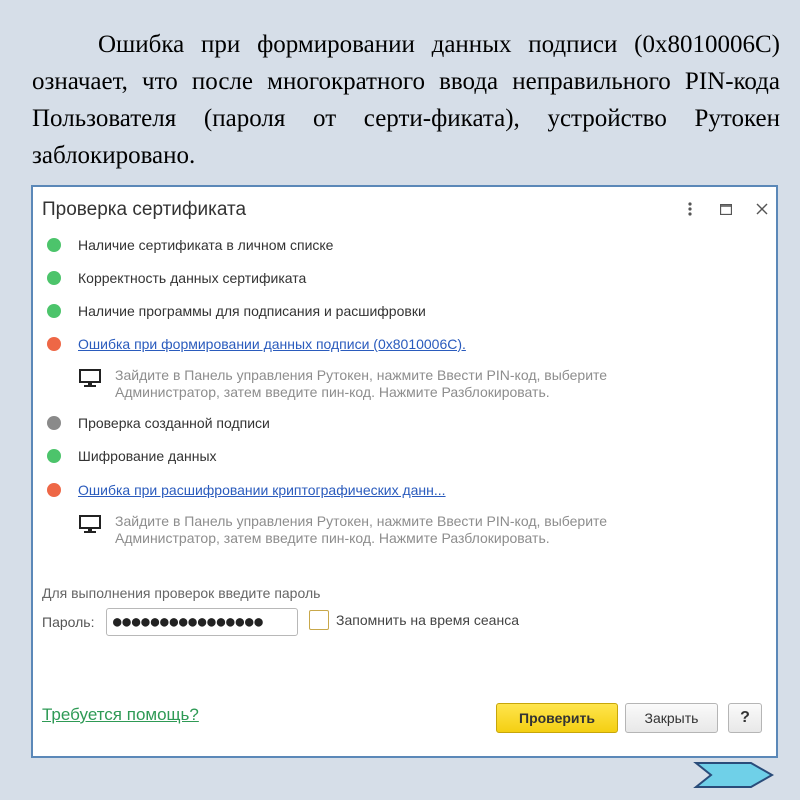  I want to click on check-item: Шифрование данных, so click(132, 456).